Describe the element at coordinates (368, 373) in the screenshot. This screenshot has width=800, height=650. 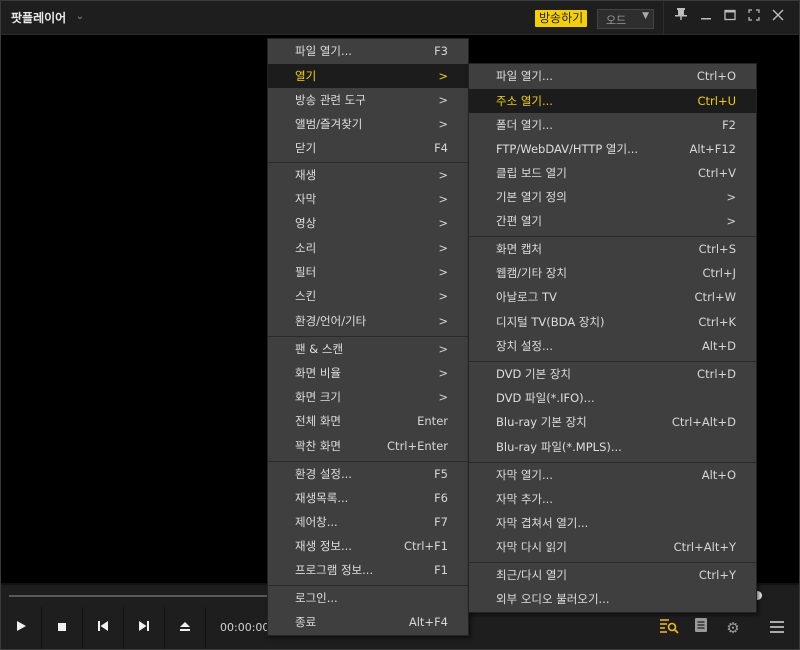
I see `main-menu-item: 화면 비율 >` at that location.